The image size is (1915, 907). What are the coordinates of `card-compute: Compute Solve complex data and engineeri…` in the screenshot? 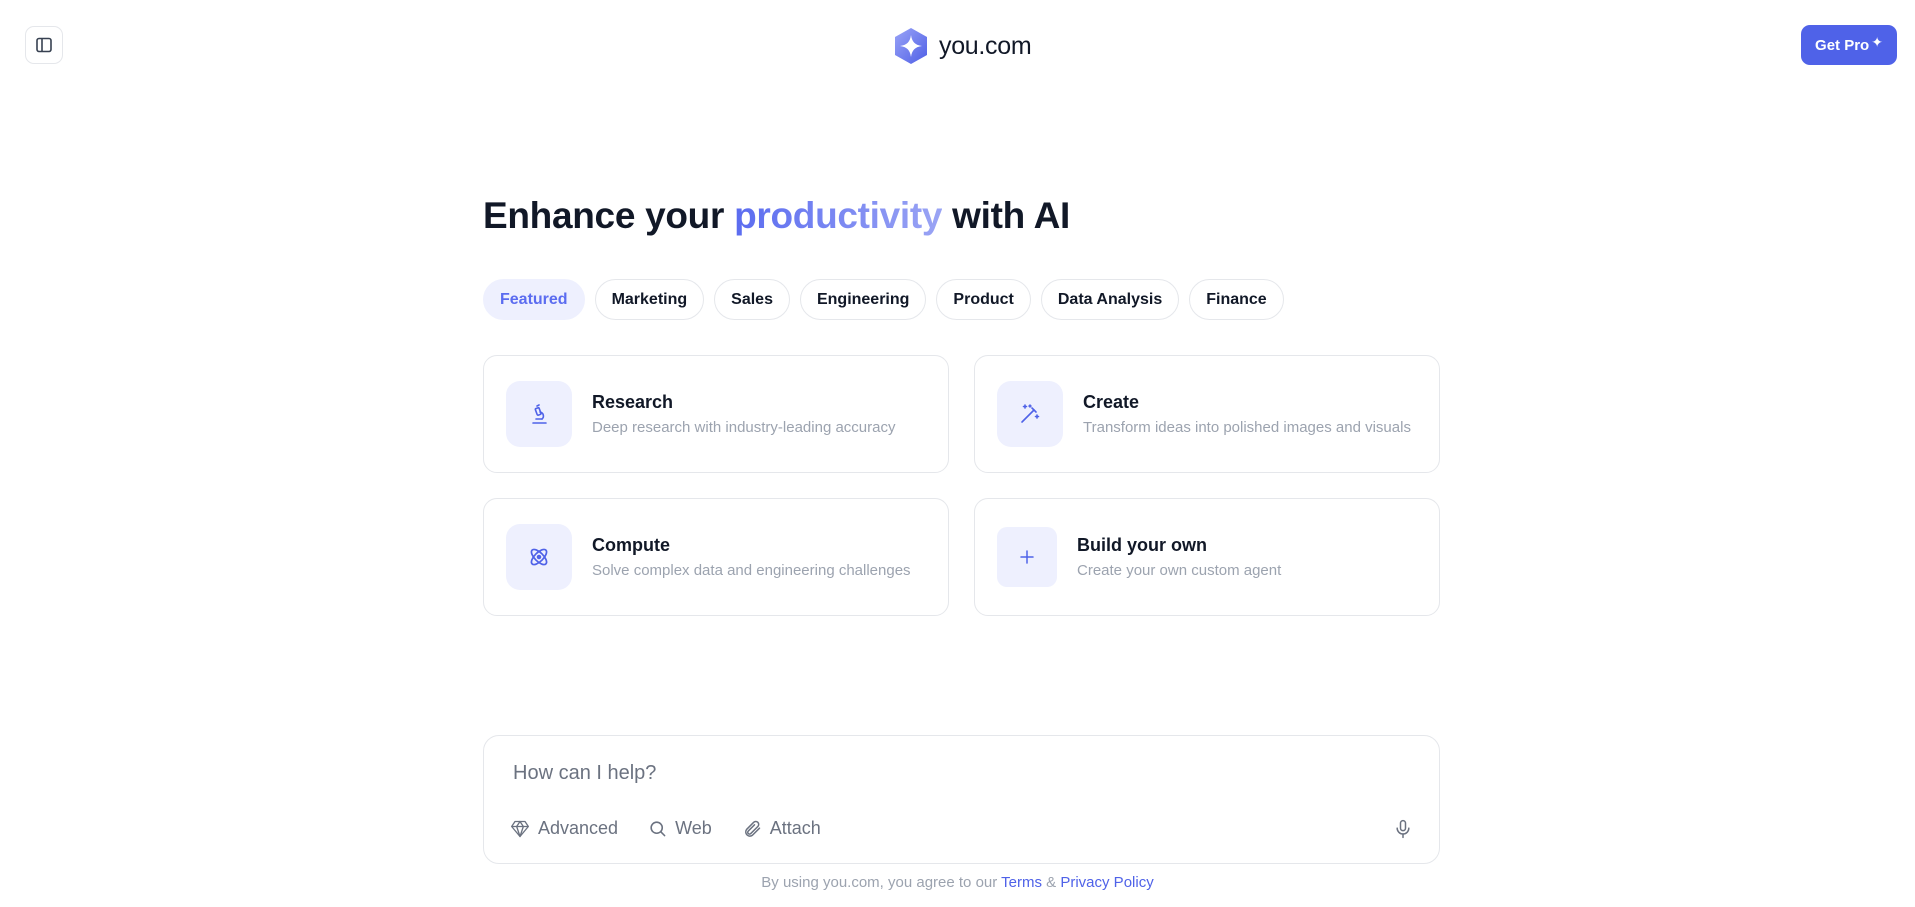 It's located at (716, 557).